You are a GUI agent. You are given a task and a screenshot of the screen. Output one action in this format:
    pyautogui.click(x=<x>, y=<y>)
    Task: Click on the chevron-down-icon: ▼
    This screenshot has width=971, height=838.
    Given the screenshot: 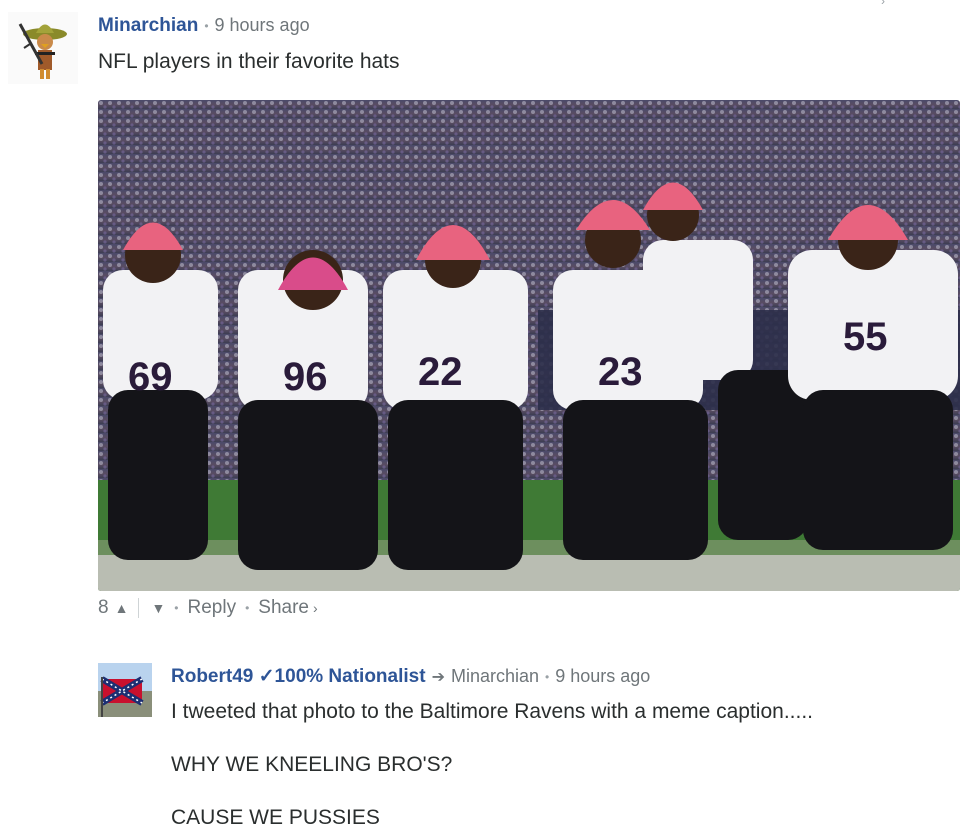 What is the action you would take?
    pyautogui.click(x=158, y=608)
    